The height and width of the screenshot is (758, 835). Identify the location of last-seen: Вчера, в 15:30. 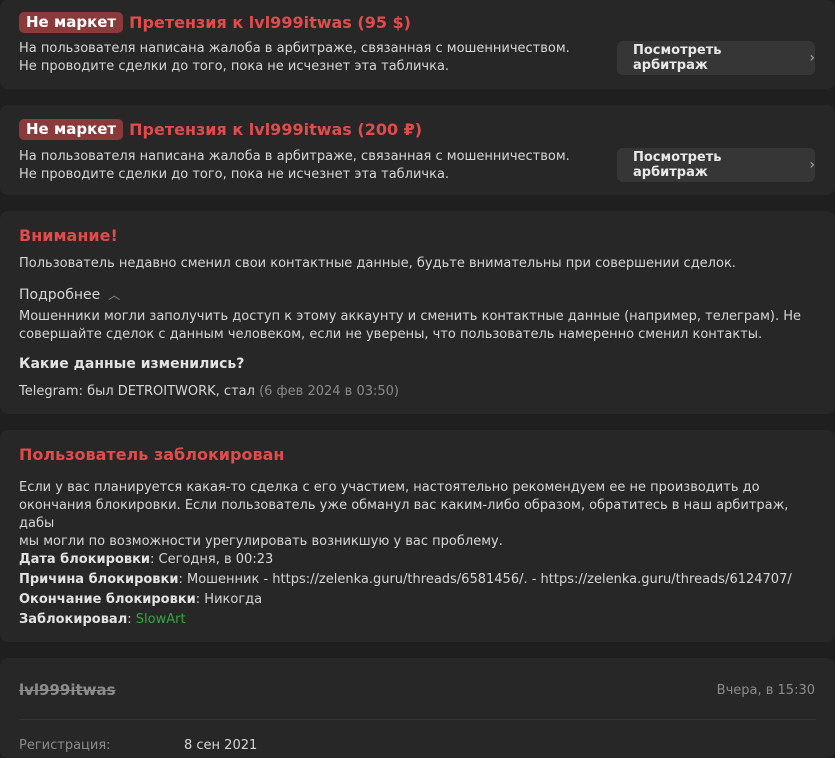
(765, 690).